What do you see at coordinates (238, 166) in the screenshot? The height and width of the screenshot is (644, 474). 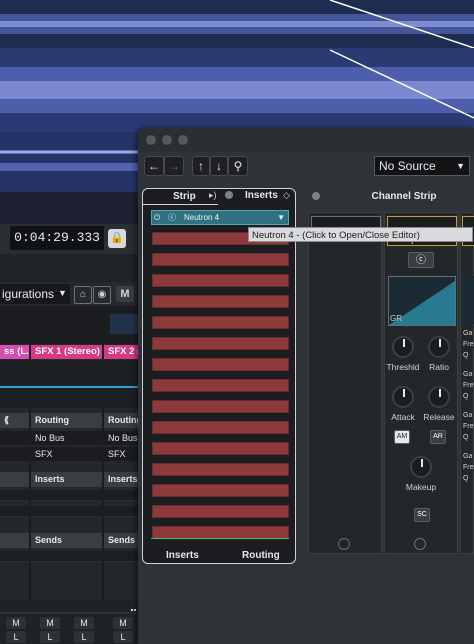 I see `search-icon: ⚲` at bounding box center [238, 166].